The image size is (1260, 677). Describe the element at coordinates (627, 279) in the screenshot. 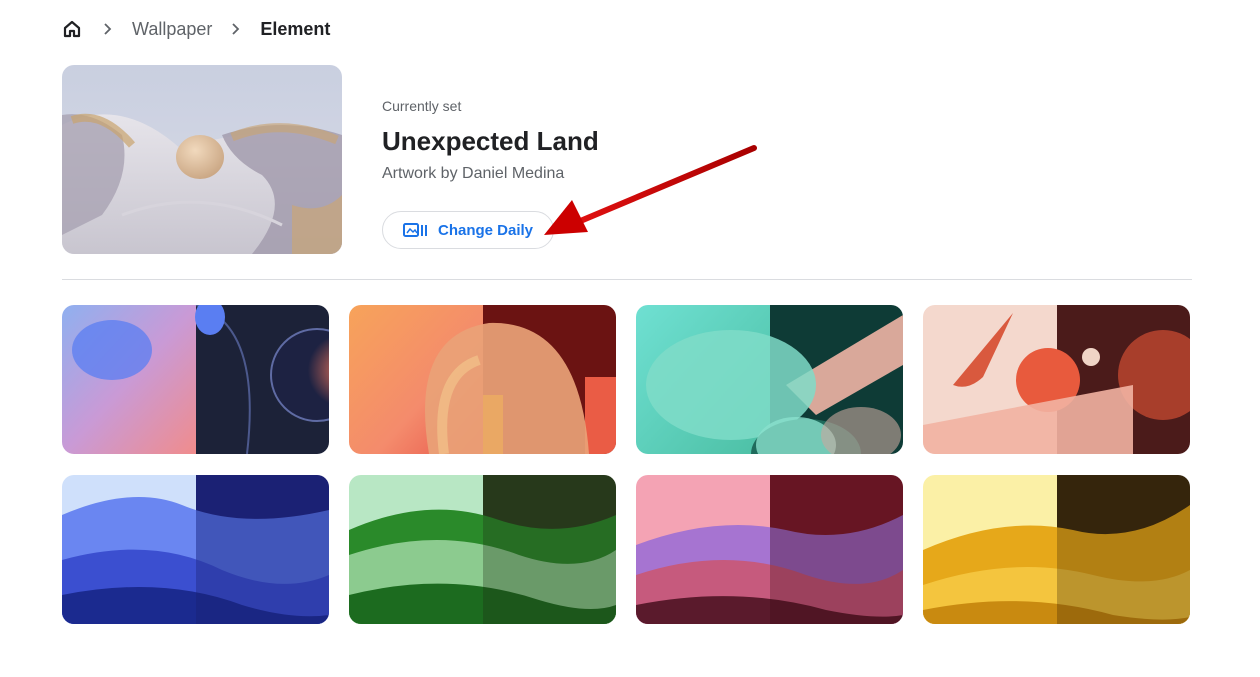

I see `divider` at that location.